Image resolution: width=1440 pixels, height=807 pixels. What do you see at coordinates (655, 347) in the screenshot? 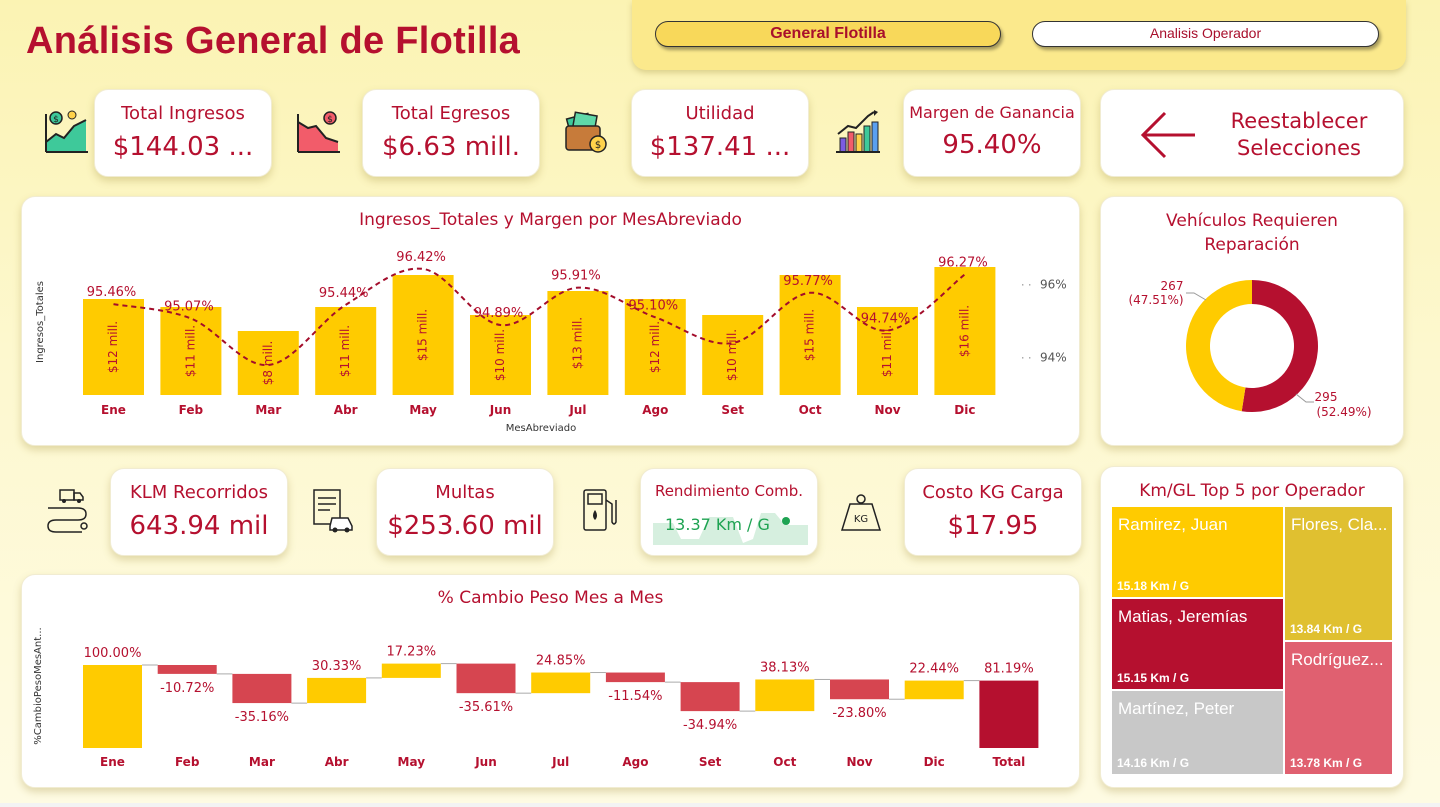
I see `revenue-bar-label: $12 mill.` at bounding box center [655, 347].